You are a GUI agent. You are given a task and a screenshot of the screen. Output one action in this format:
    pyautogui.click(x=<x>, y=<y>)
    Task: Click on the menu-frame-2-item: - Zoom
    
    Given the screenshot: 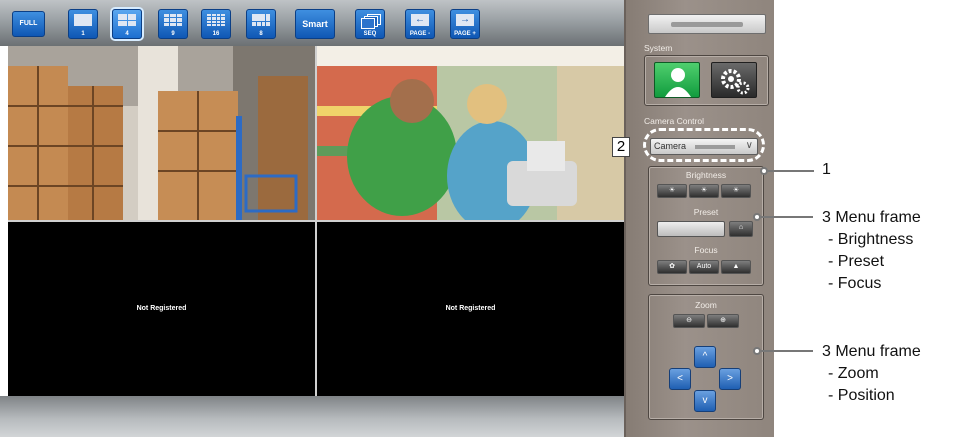 What is the action you would take?
    pyautogui.click(x=853, y=373)
    